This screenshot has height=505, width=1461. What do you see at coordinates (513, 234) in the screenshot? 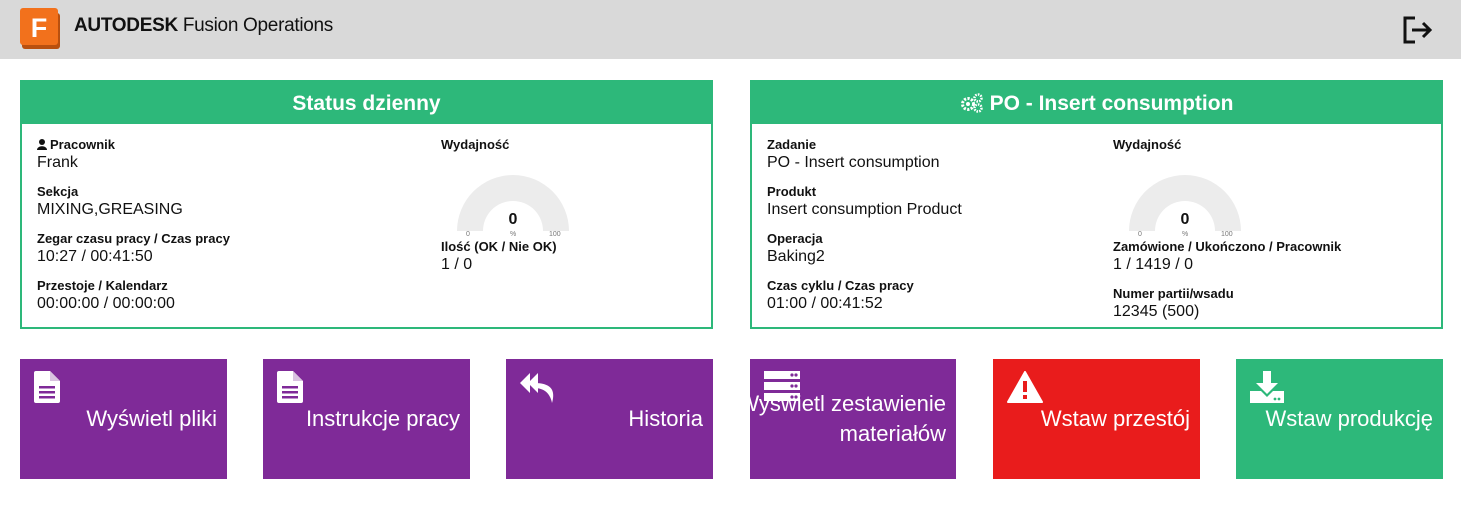
I see `gauge-unit: %` at bounding box center [513, 234].